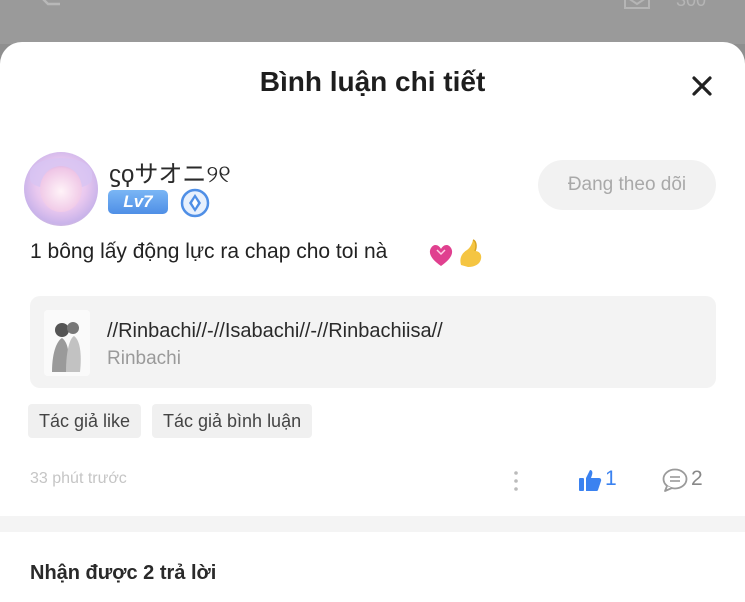  What do you see at coordinates (123, 573) in the screenshot?
I see `replies-heading: Nhận được 2 trả lời` at bounding box center [123, 573].